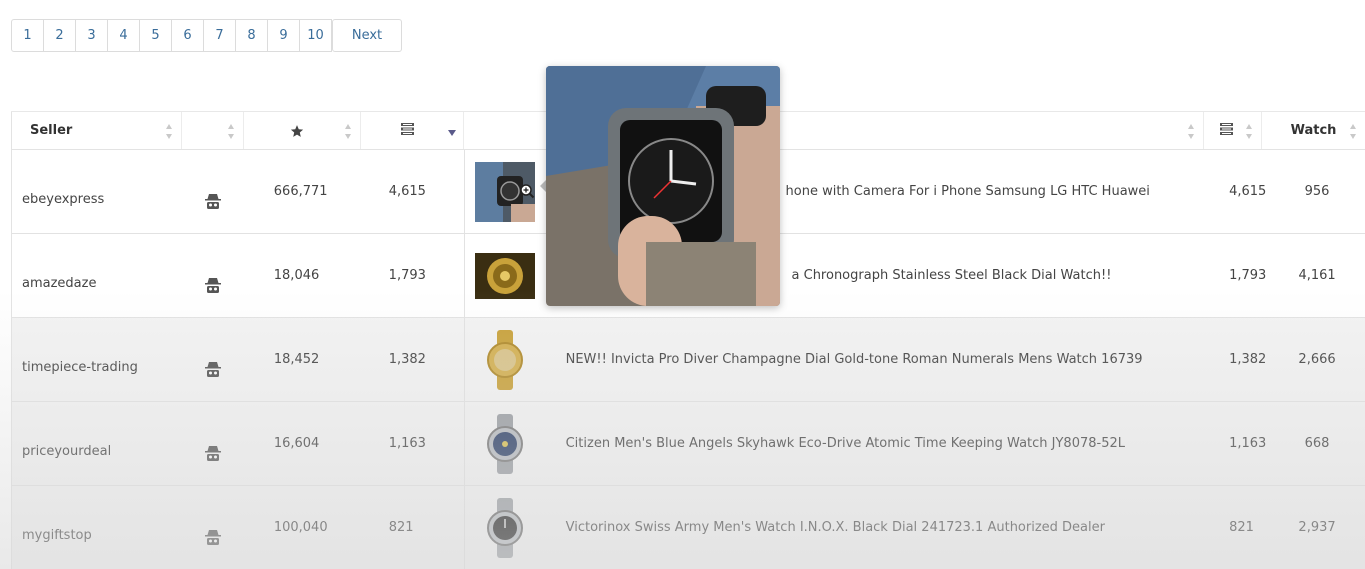  Describe the element at coordinates (1317, 275) in the screenshot. I see `watch-count: 4,161` at that location.